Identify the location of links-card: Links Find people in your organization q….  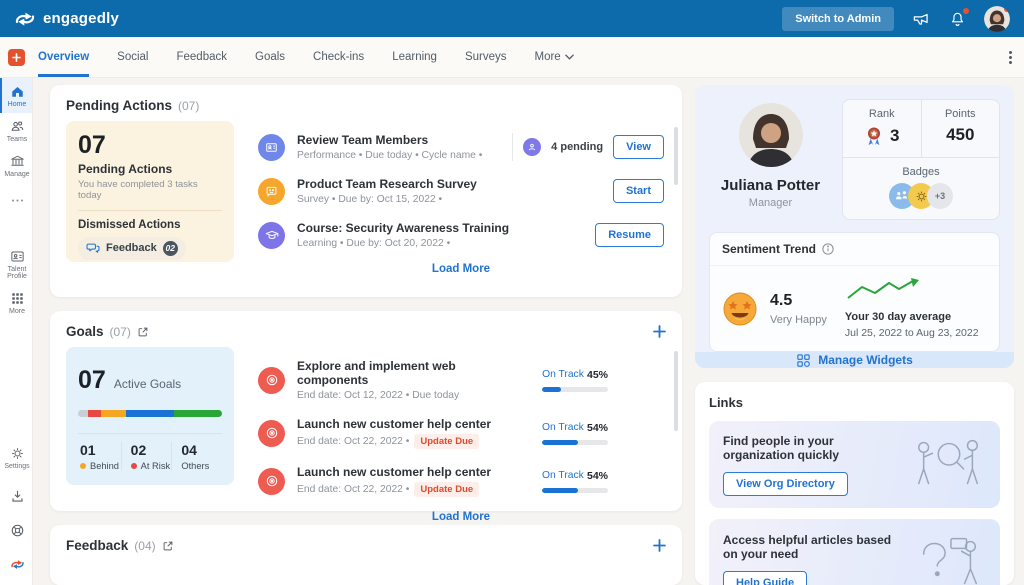
(854, 483).